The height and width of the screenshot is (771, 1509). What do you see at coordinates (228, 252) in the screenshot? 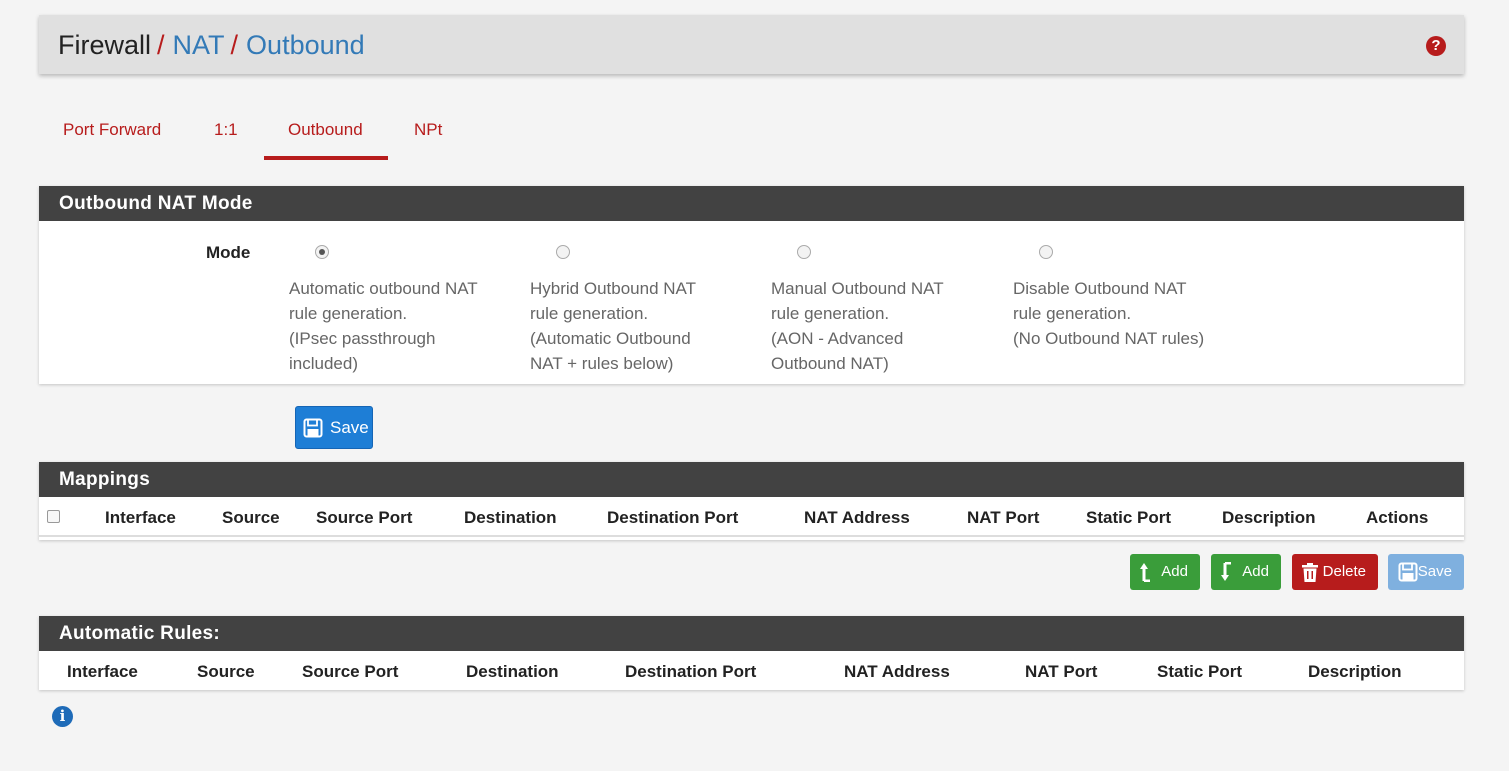
I see `mode-label: Mode` at bounding box center [228, 252].